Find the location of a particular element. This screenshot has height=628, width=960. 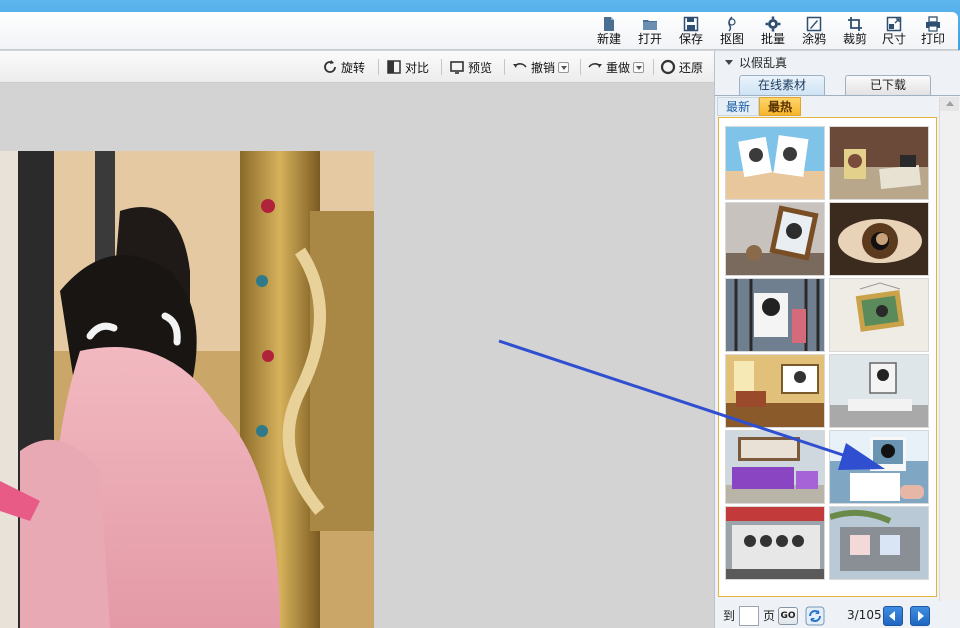

print-button: 打印 is located at coordinates (933, 33).